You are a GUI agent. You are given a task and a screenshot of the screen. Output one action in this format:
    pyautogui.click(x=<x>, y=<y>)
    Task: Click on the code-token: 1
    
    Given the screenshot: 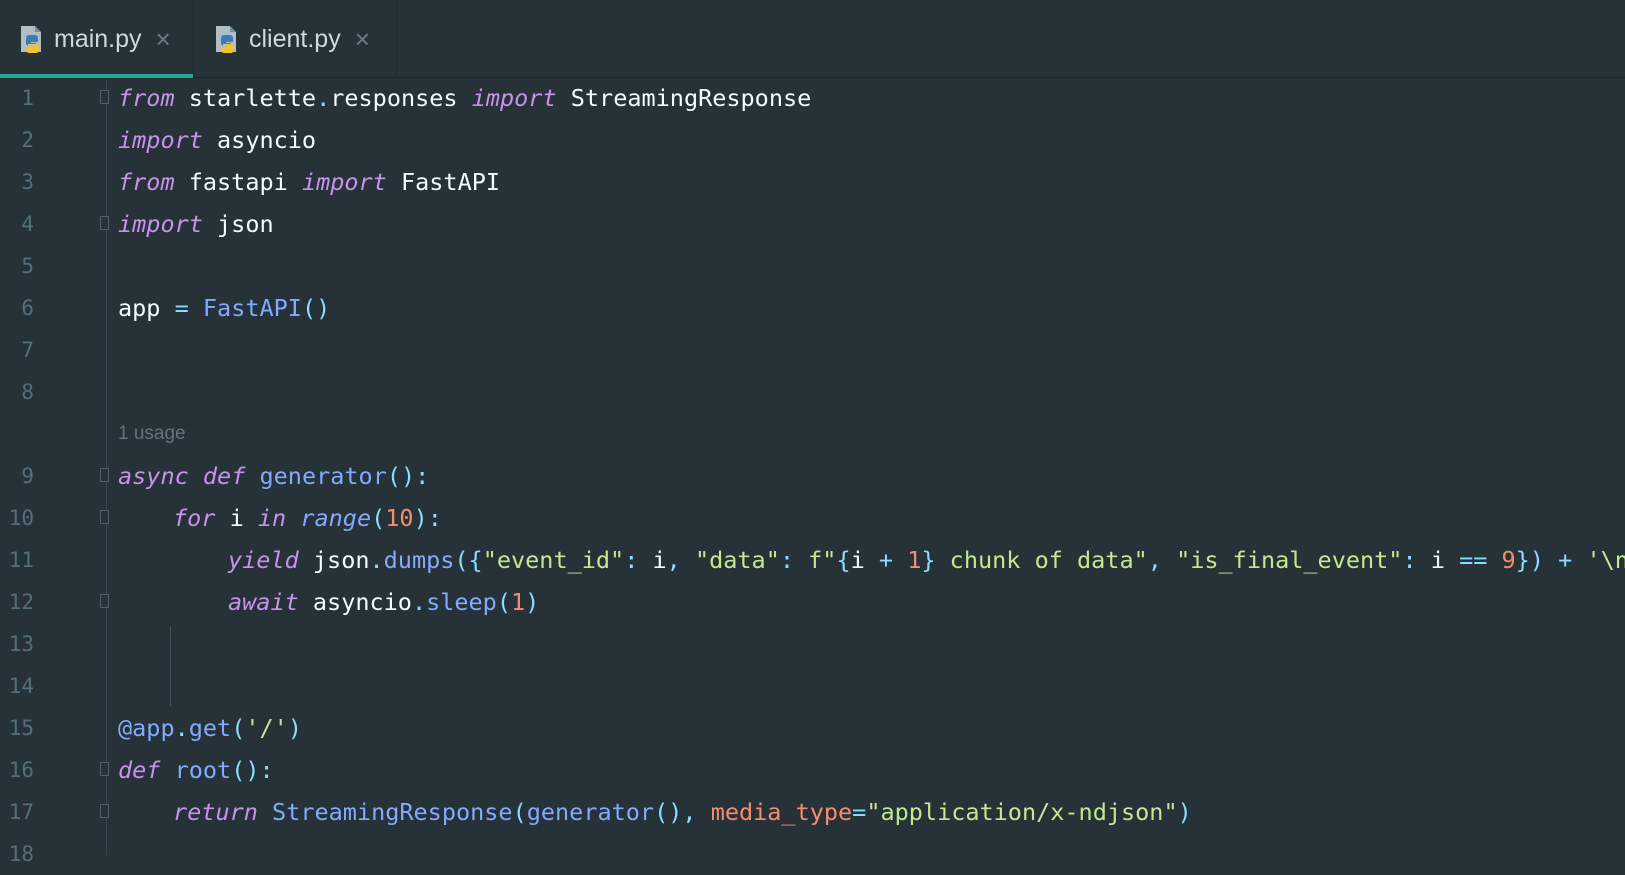 What is the action you would take?
    pyautogui.click(x=914, y=560)
    